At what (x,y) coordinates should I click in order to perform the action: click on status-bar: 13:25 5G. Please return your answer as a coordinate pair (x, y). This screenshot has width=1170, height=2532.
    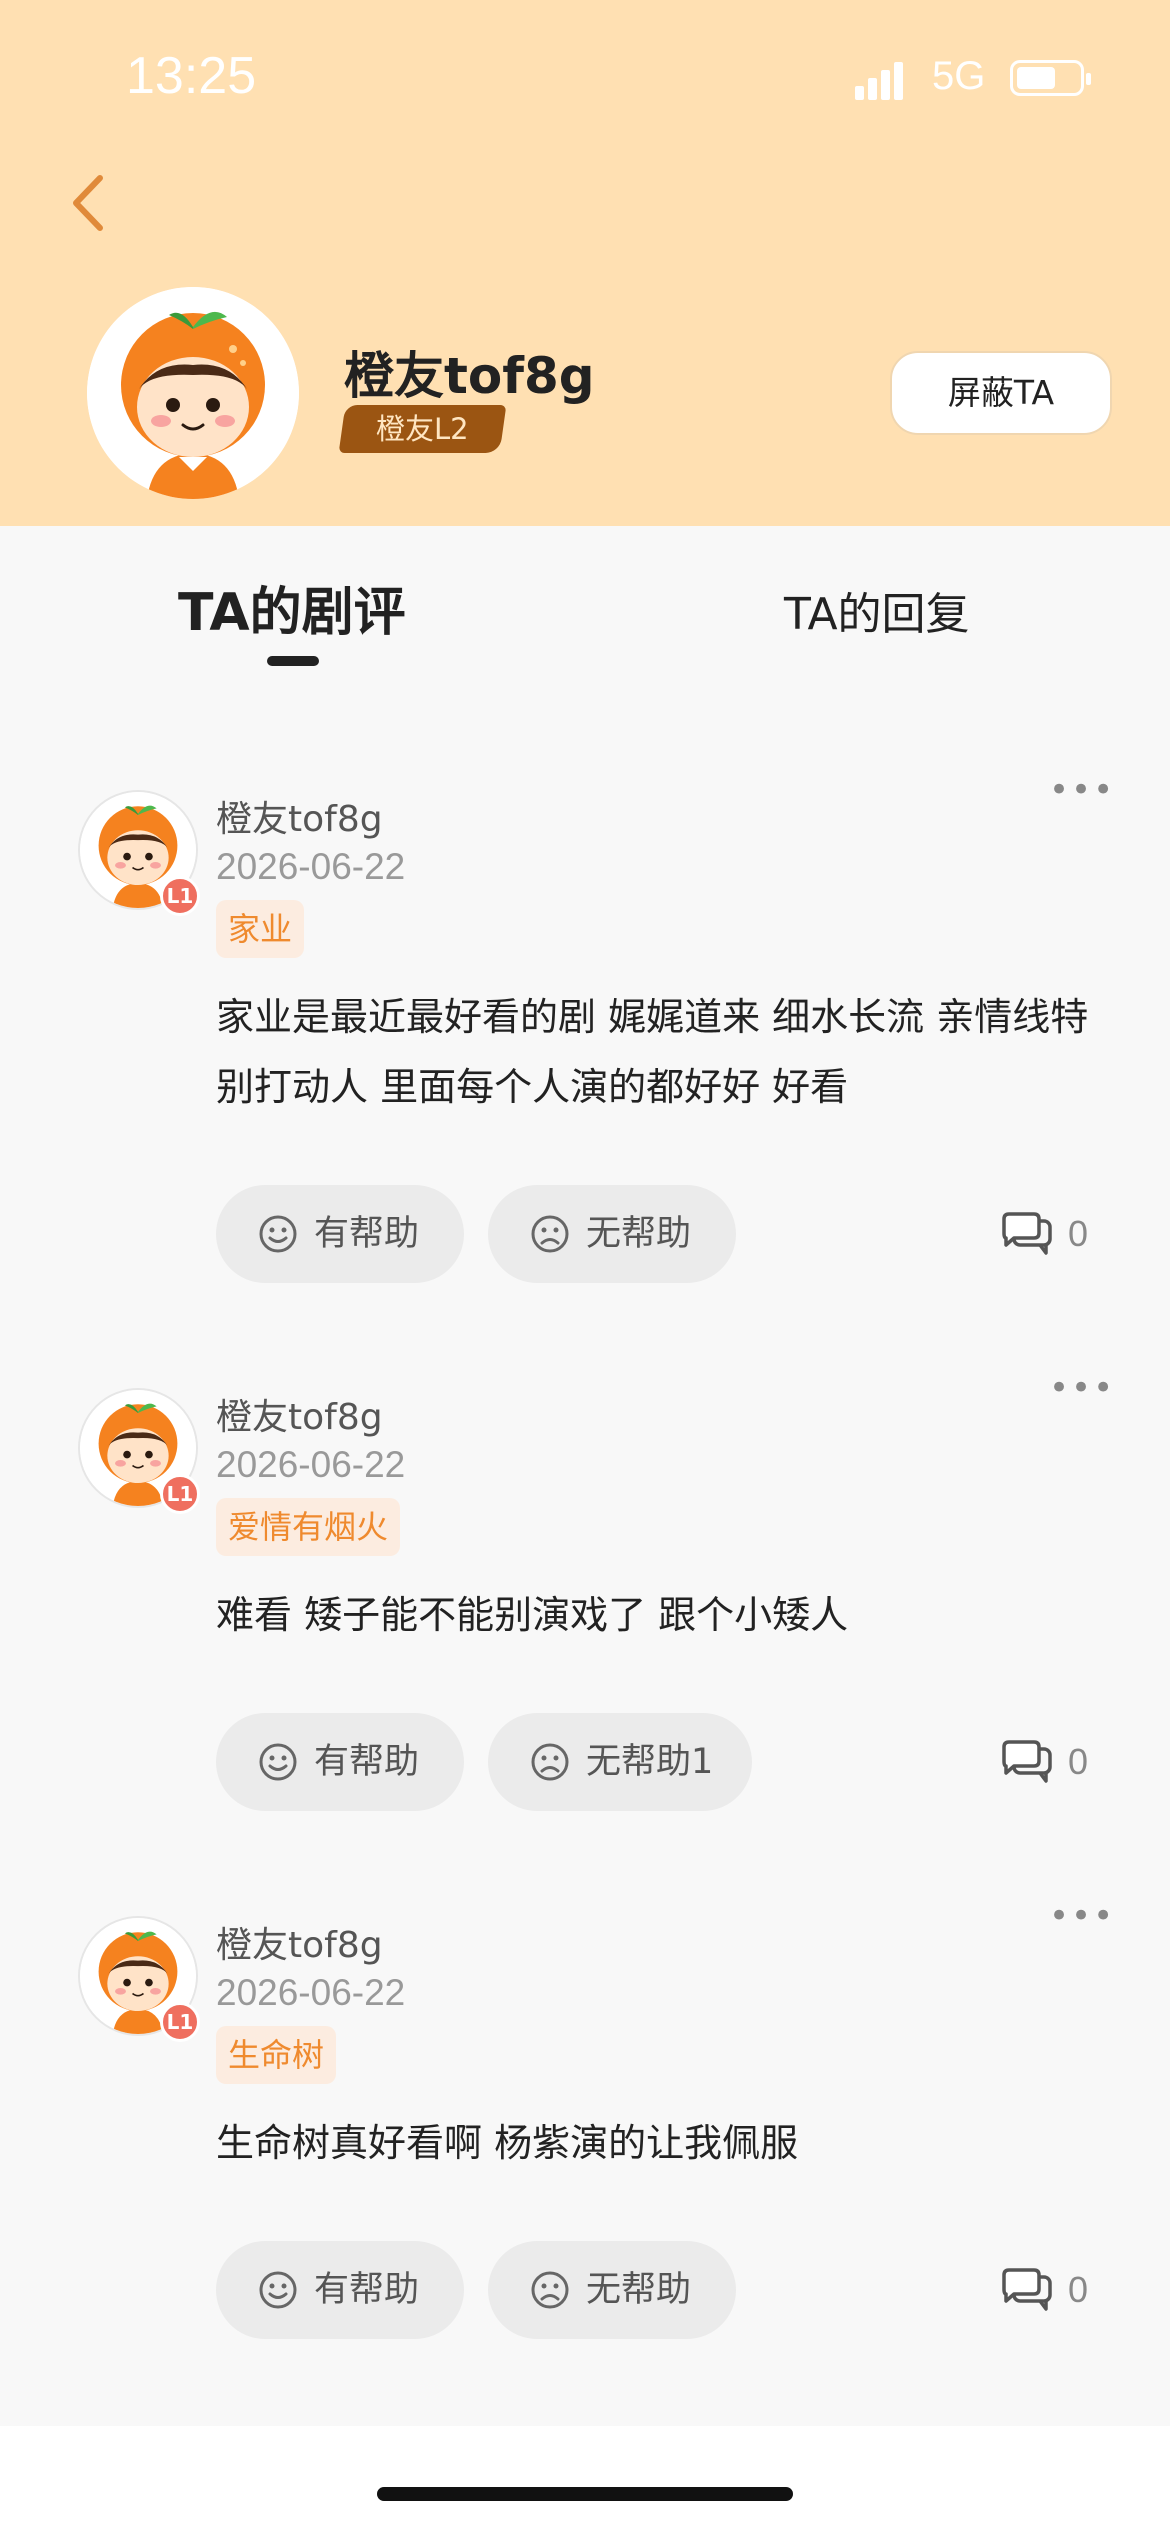
    Looking at the image, I should click on (585, 80).